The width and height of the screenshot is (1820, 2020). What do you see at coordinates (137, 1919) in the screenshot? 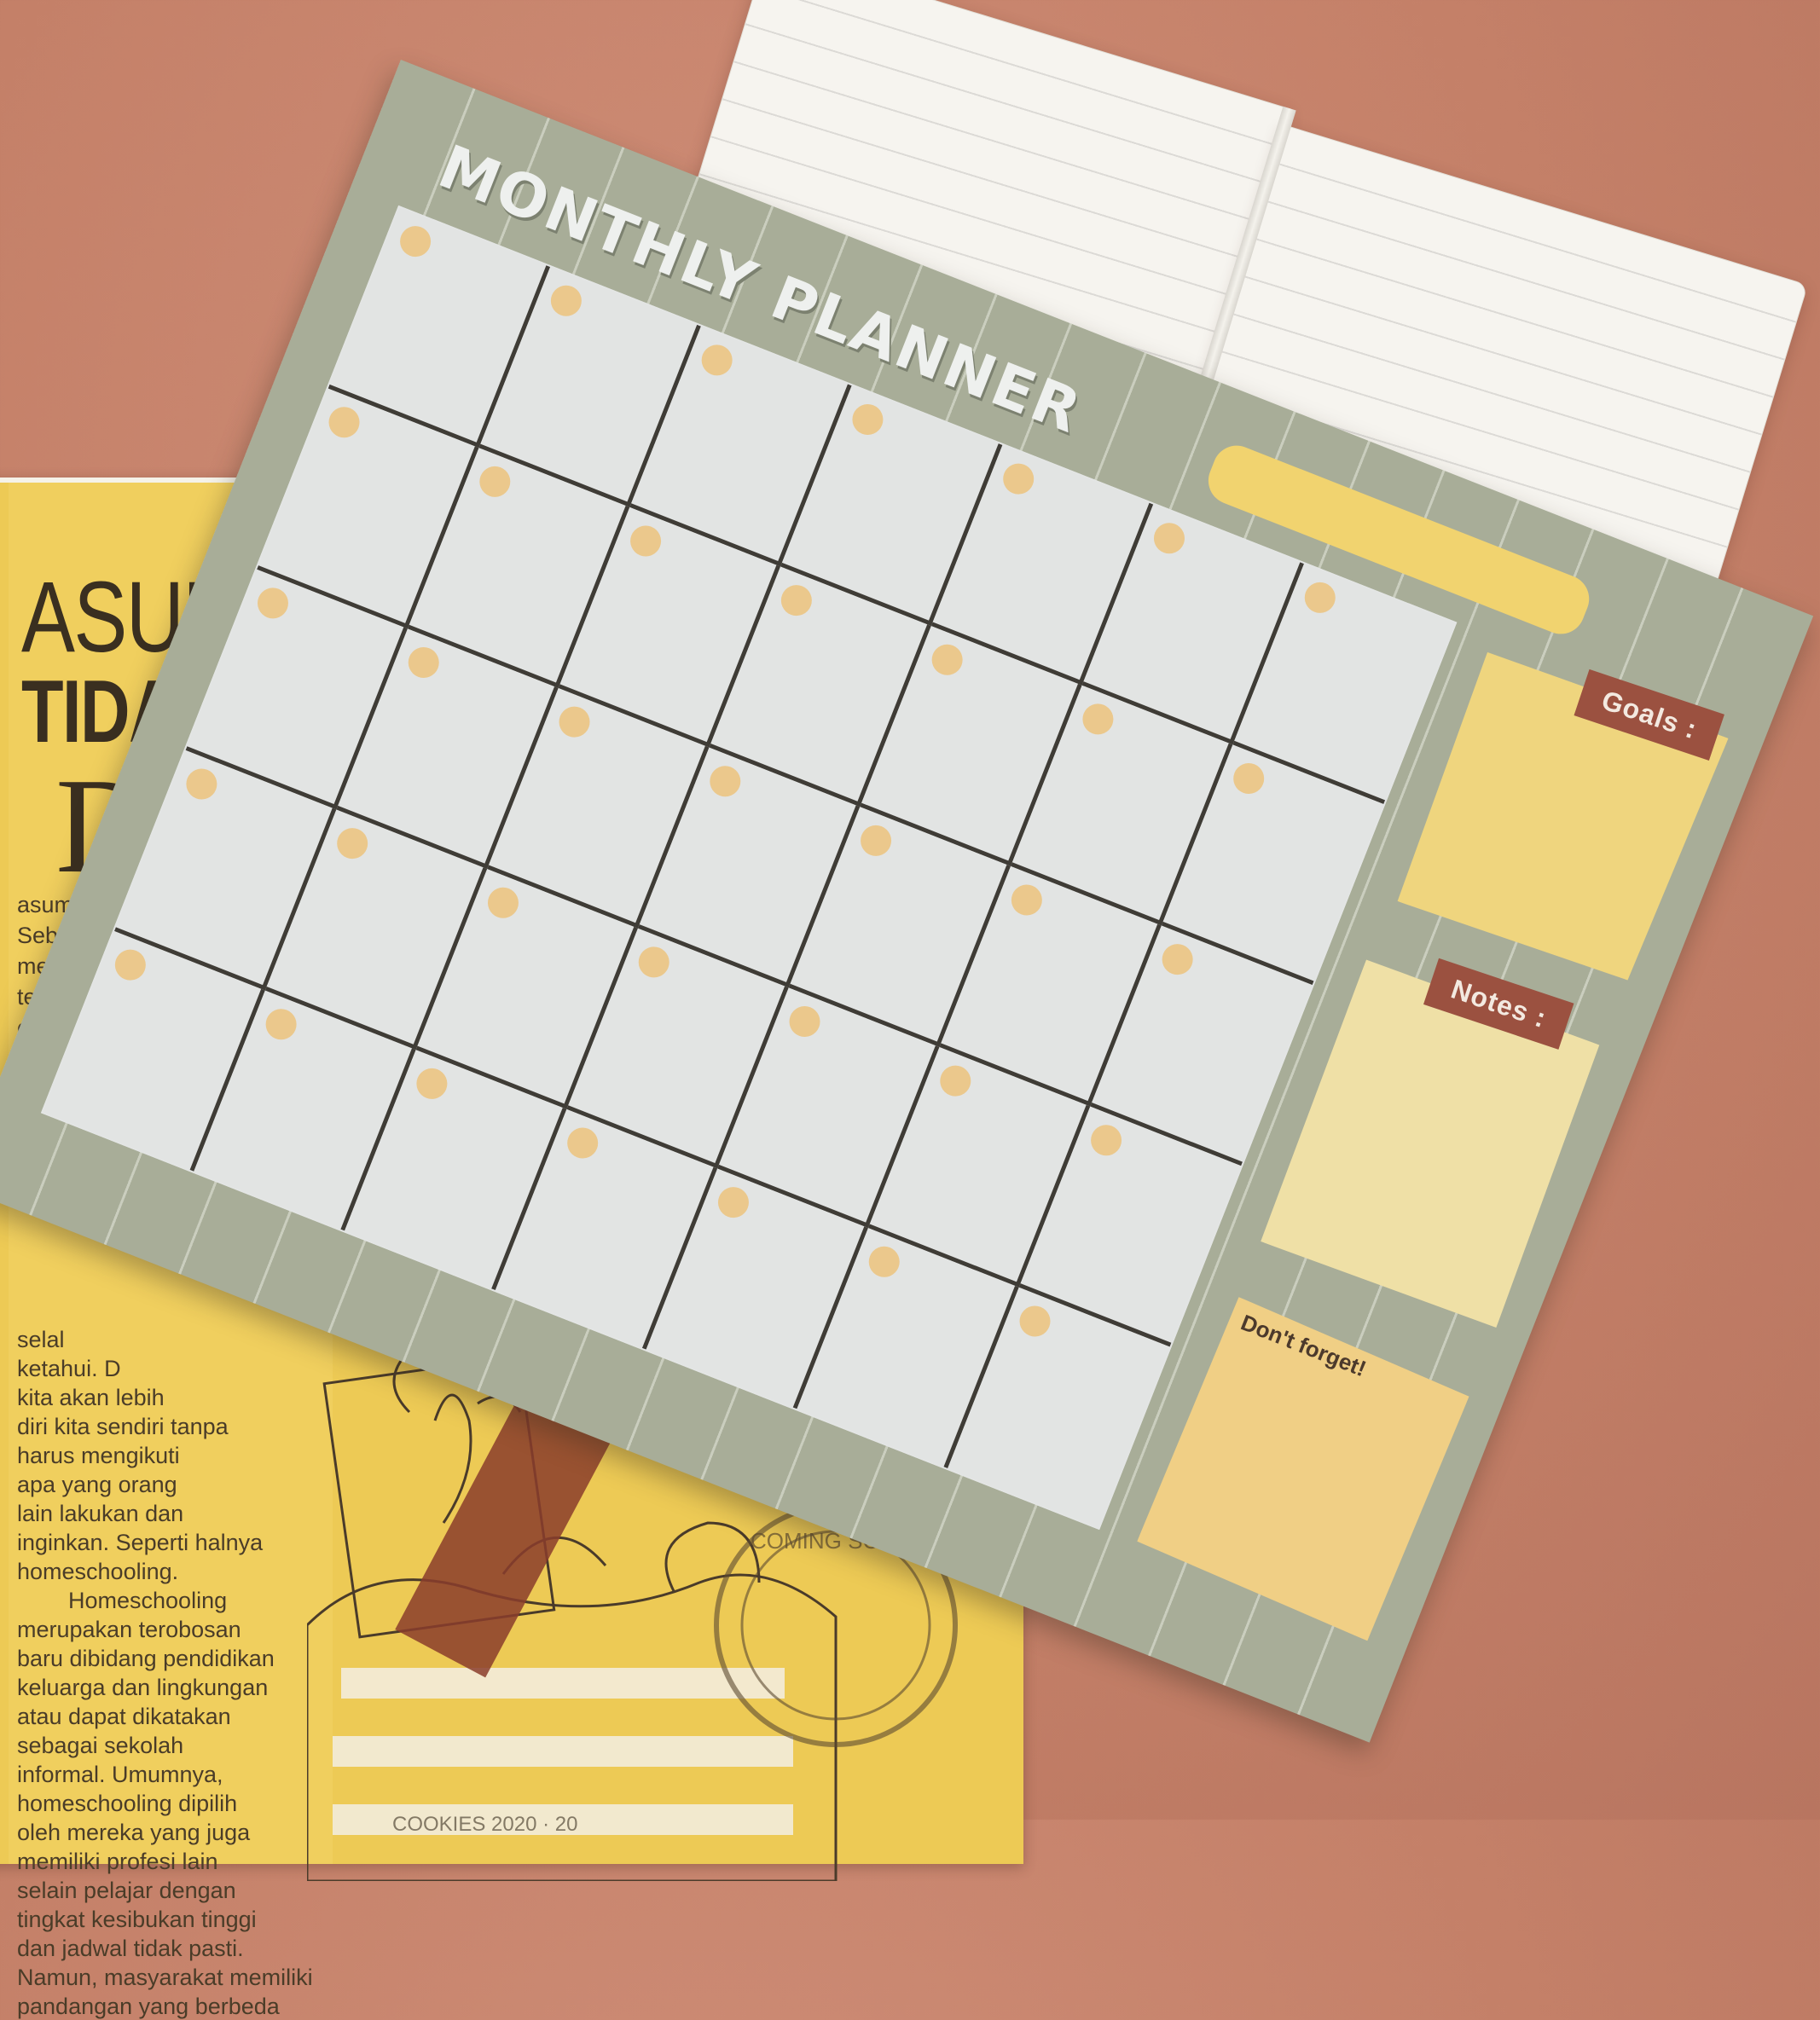
I see `magazine-body-line: tingkat kesibukan tinggi` at bounding box center [137, 1919].